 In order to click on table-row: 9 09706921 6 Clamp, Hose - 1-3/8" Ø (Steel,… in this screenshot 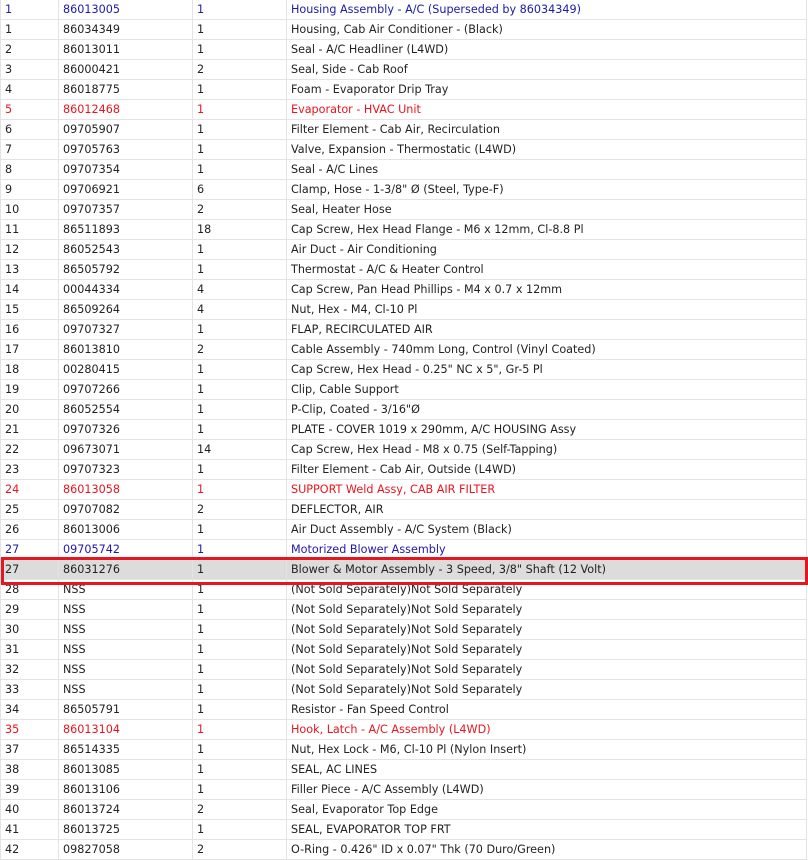, I will do `click(403, 189)`.